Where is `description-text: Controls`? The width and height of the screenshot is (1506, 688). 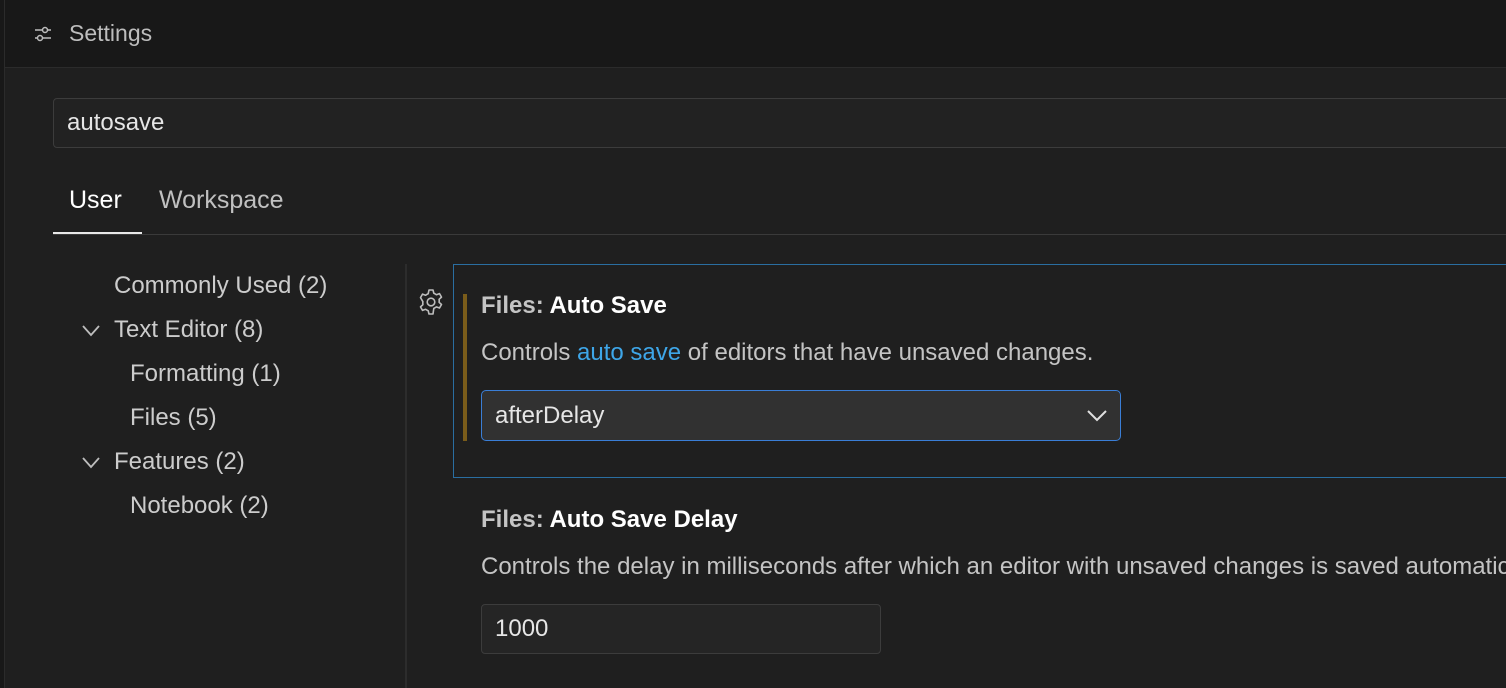
description-text: Controls is located at coordinates (529, 352).